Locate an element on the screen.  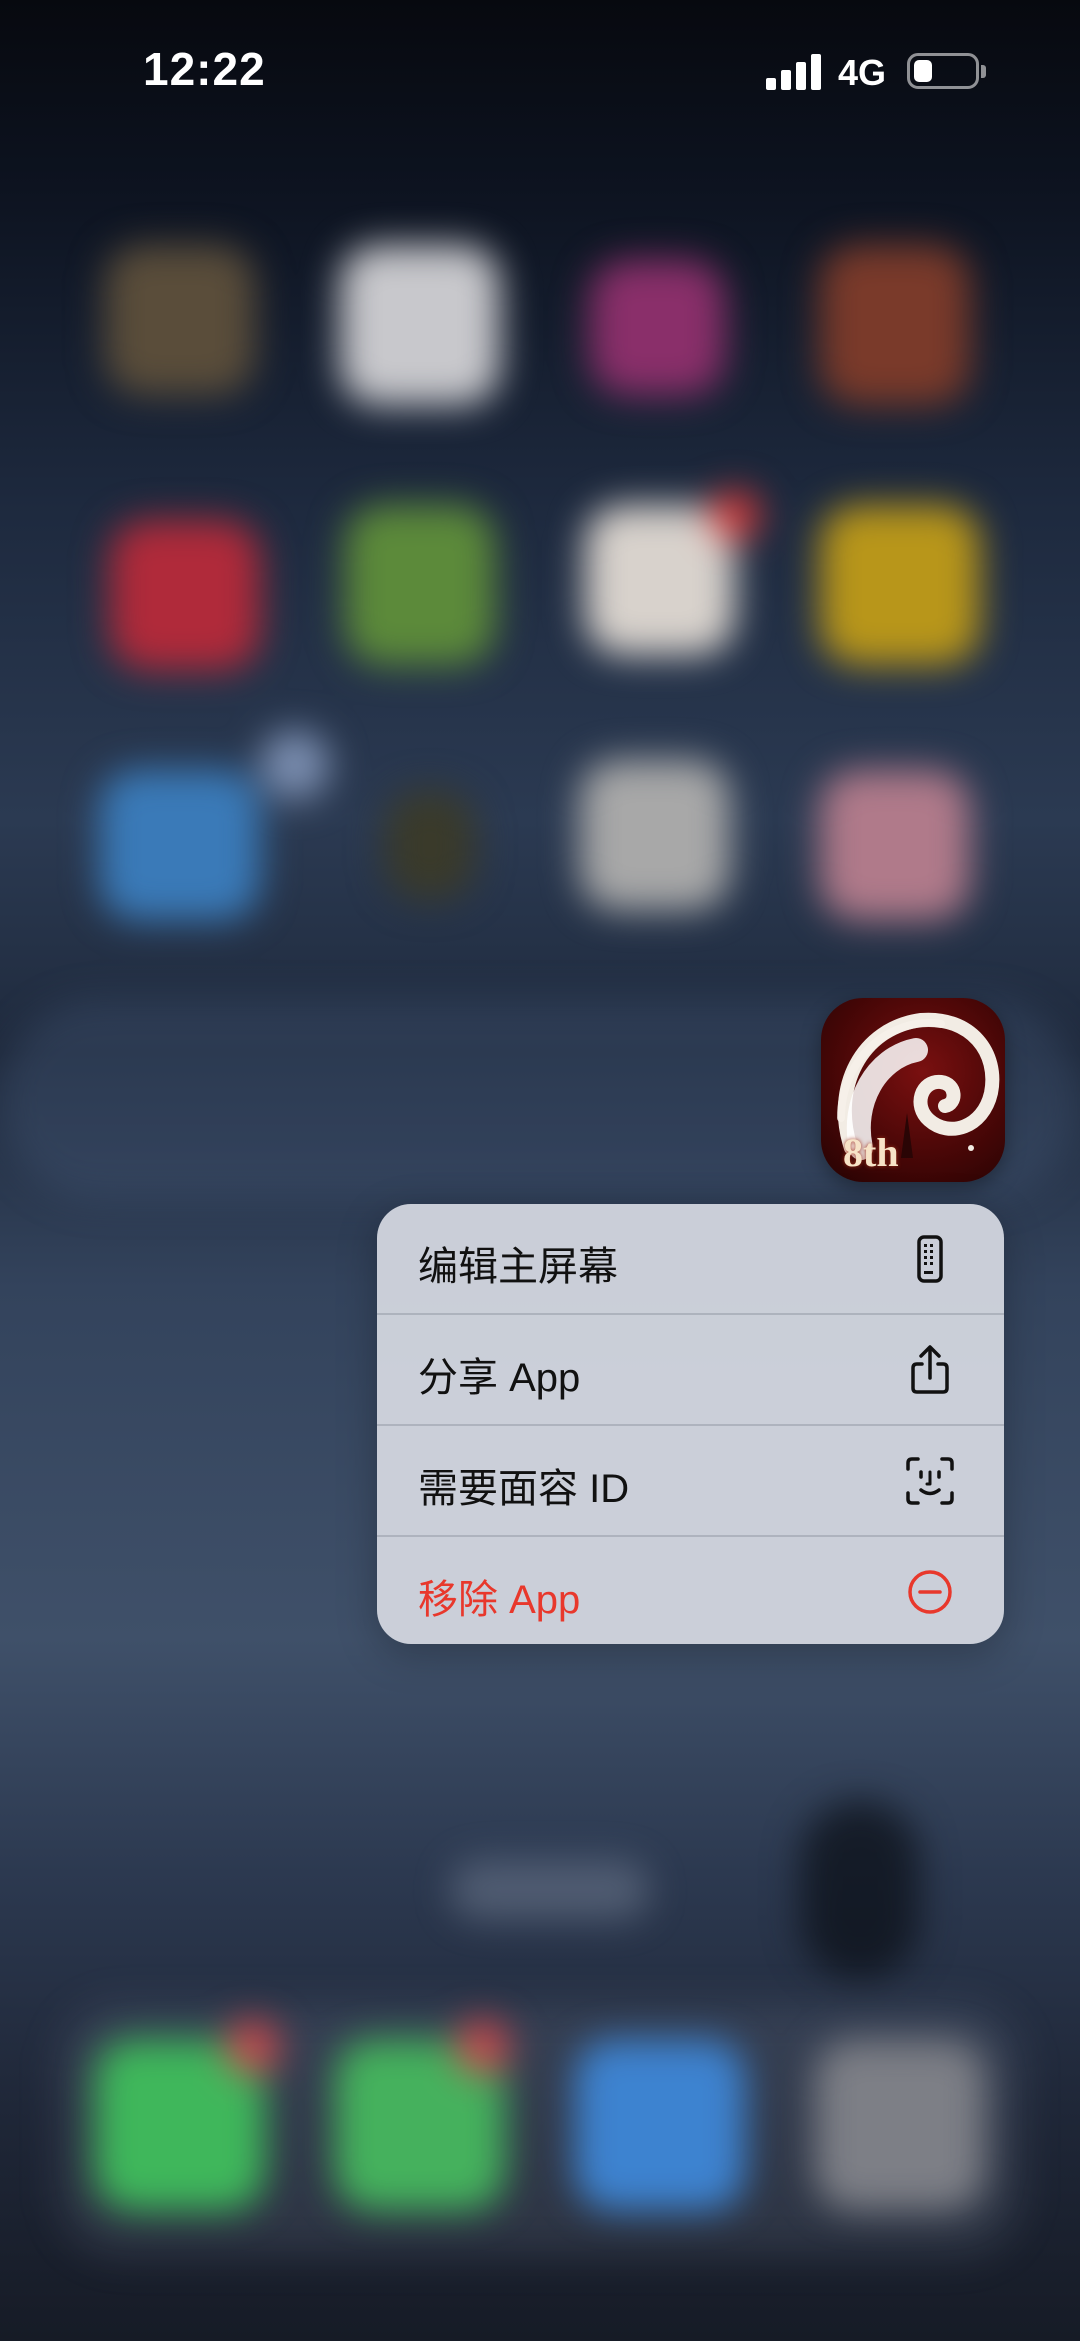
menu-item-edit-home-screen: 编辑主屏幕 is located at coordinates (690, 1259).